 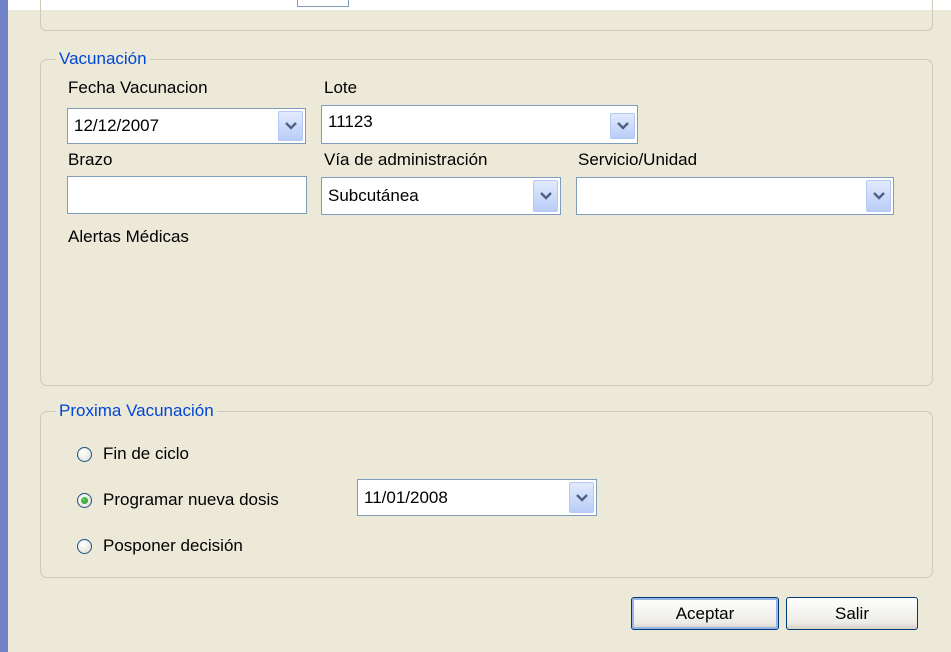 I want to click on aceptar-button: Aceptar, so click(x=705, y=613).